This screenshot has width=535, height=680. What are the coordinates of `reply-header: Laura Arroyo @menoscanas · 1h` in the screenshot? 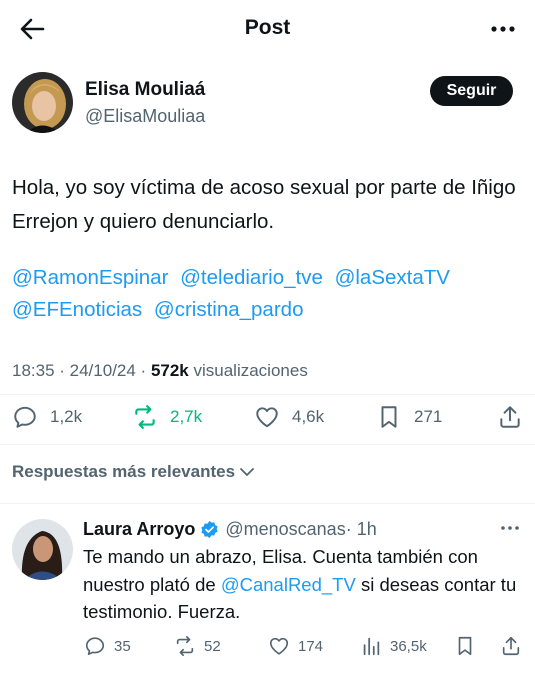 It's located at (230, 529).